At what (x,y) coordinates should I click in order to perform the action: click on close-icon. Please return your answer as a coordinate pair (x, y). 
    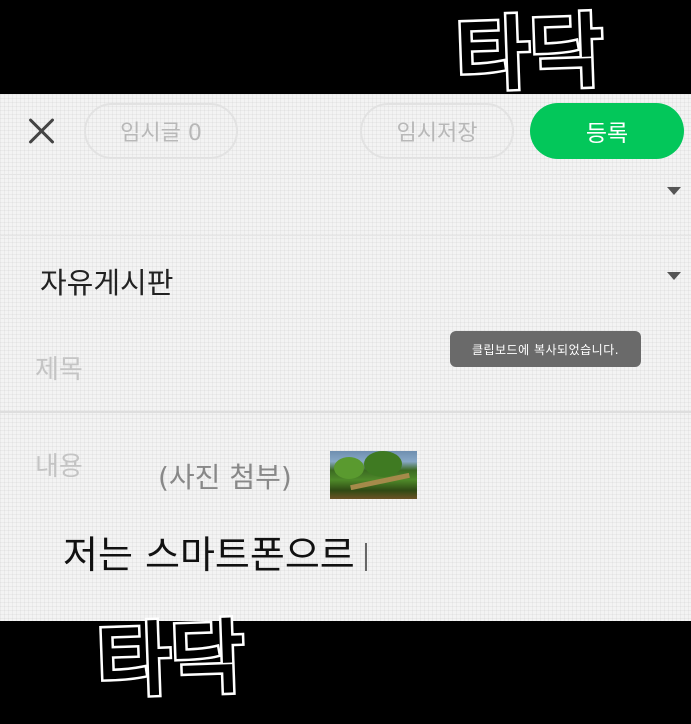
    Looking at the image, I should click on (41, 131).